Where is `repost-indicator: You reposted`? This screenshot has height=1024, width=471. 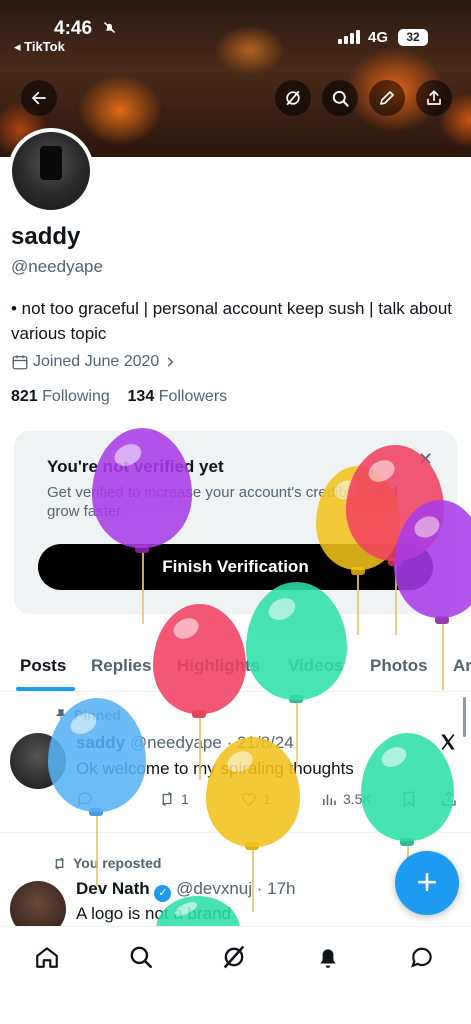
repost-indicator: You reposted is located at coordinates (106, 863).